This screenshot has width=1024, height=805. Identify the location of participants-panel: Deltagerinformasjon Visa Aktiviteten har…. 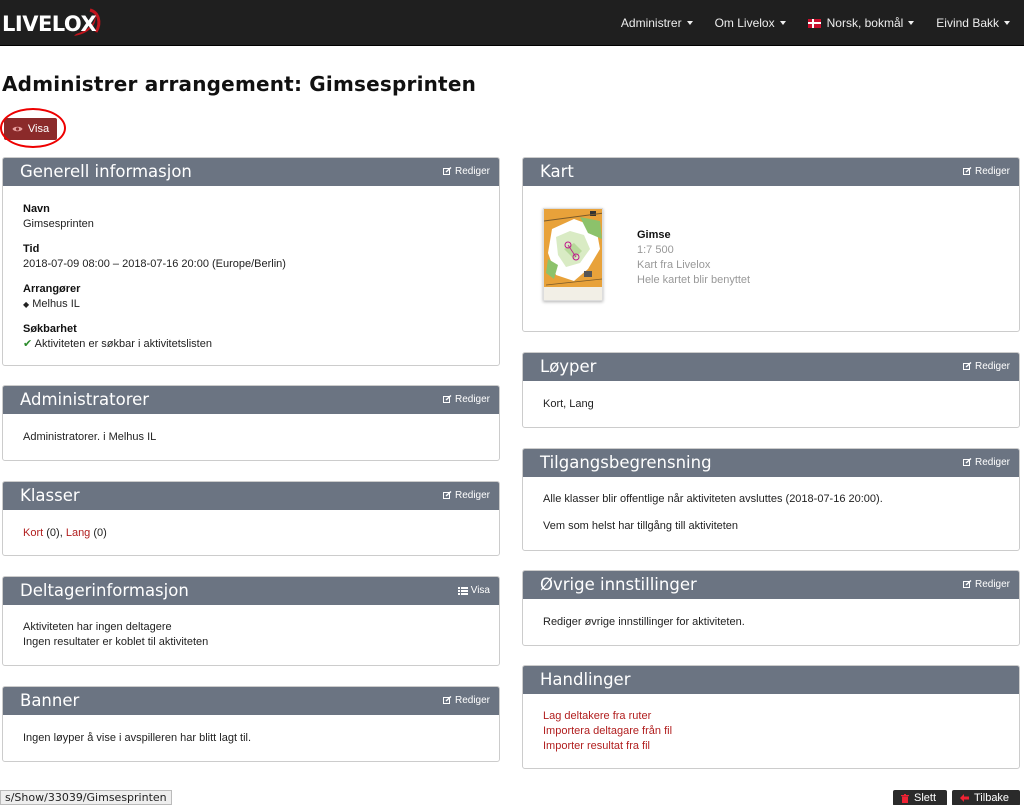
(251, 621).